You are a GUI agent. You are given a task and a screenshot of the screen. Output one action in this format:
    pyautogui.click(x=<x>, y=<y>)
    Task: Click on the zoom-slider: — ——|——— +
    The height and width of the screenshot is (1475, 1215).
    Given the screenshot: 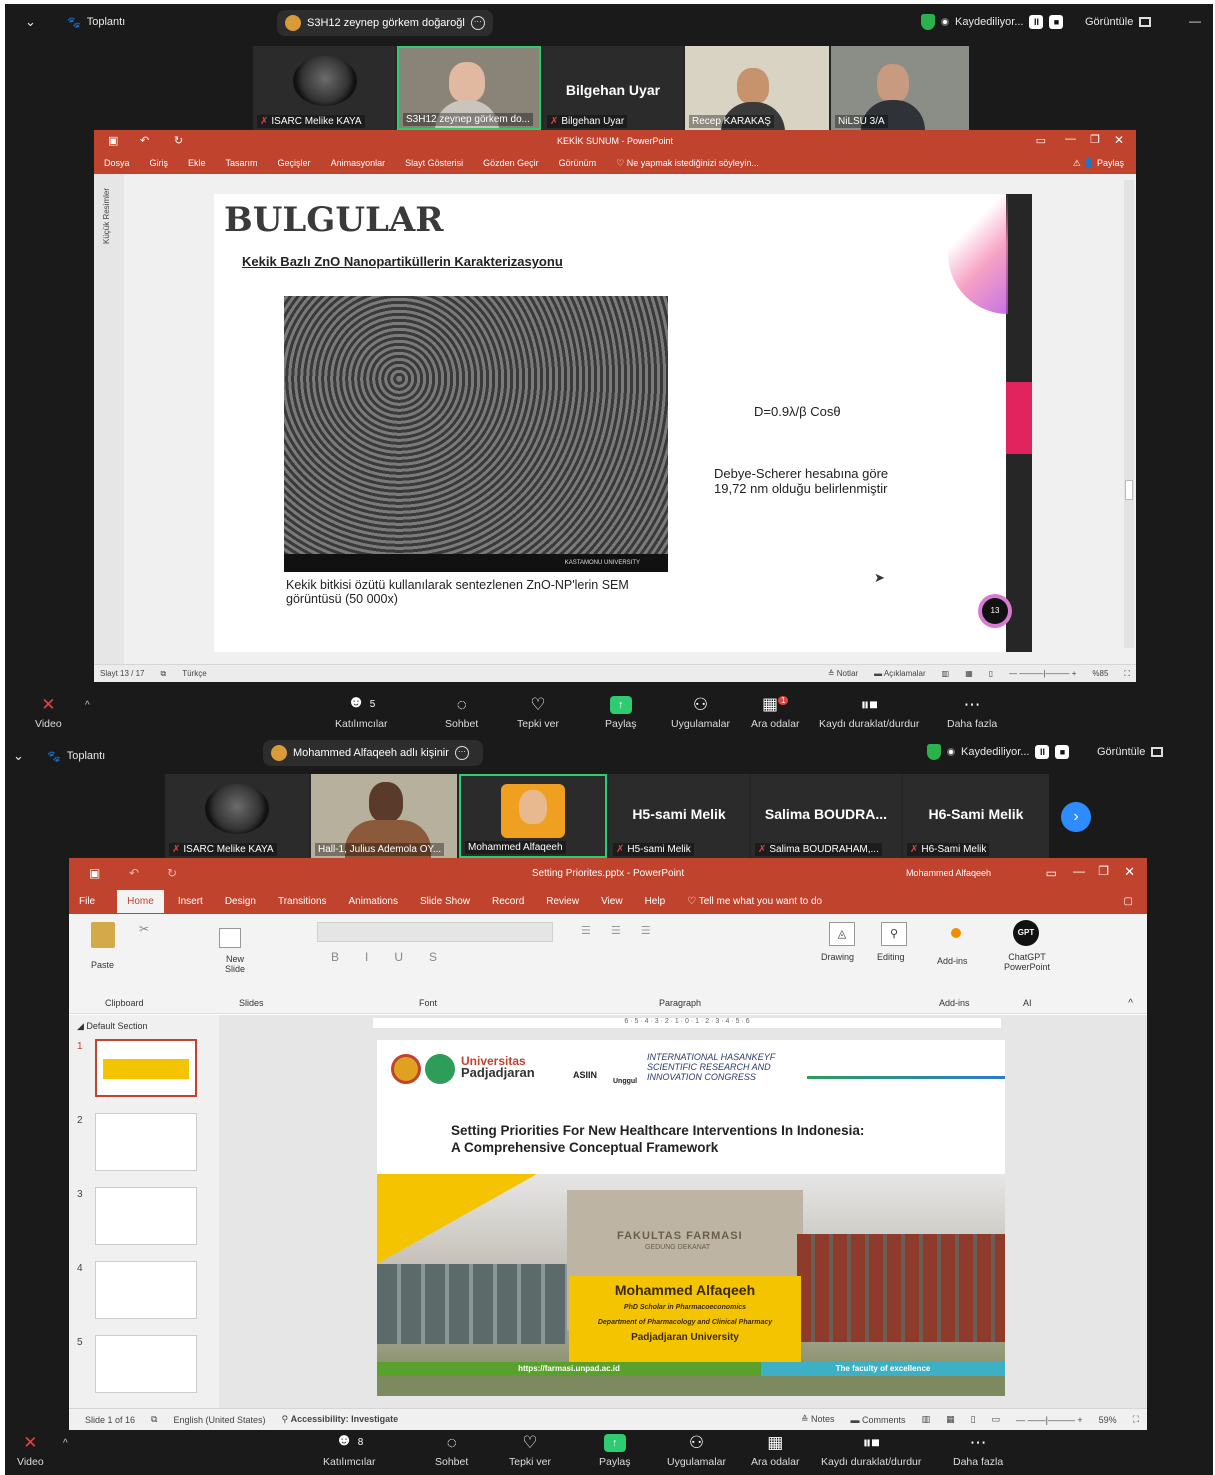 What is the action you would take?
    pyautogui.click(x=1049, y=1420)
    